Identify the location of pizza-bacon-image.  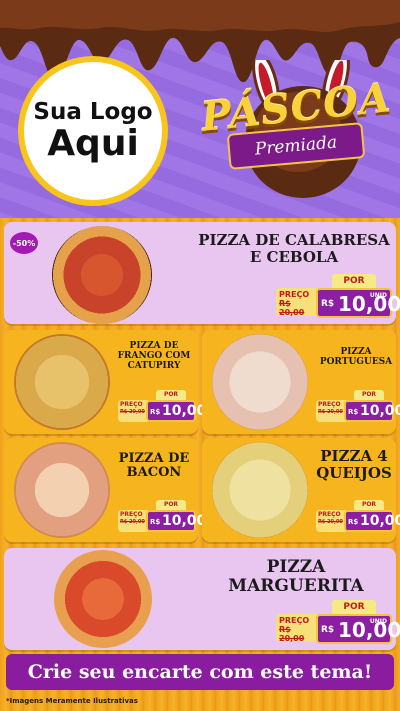
(62, 490).